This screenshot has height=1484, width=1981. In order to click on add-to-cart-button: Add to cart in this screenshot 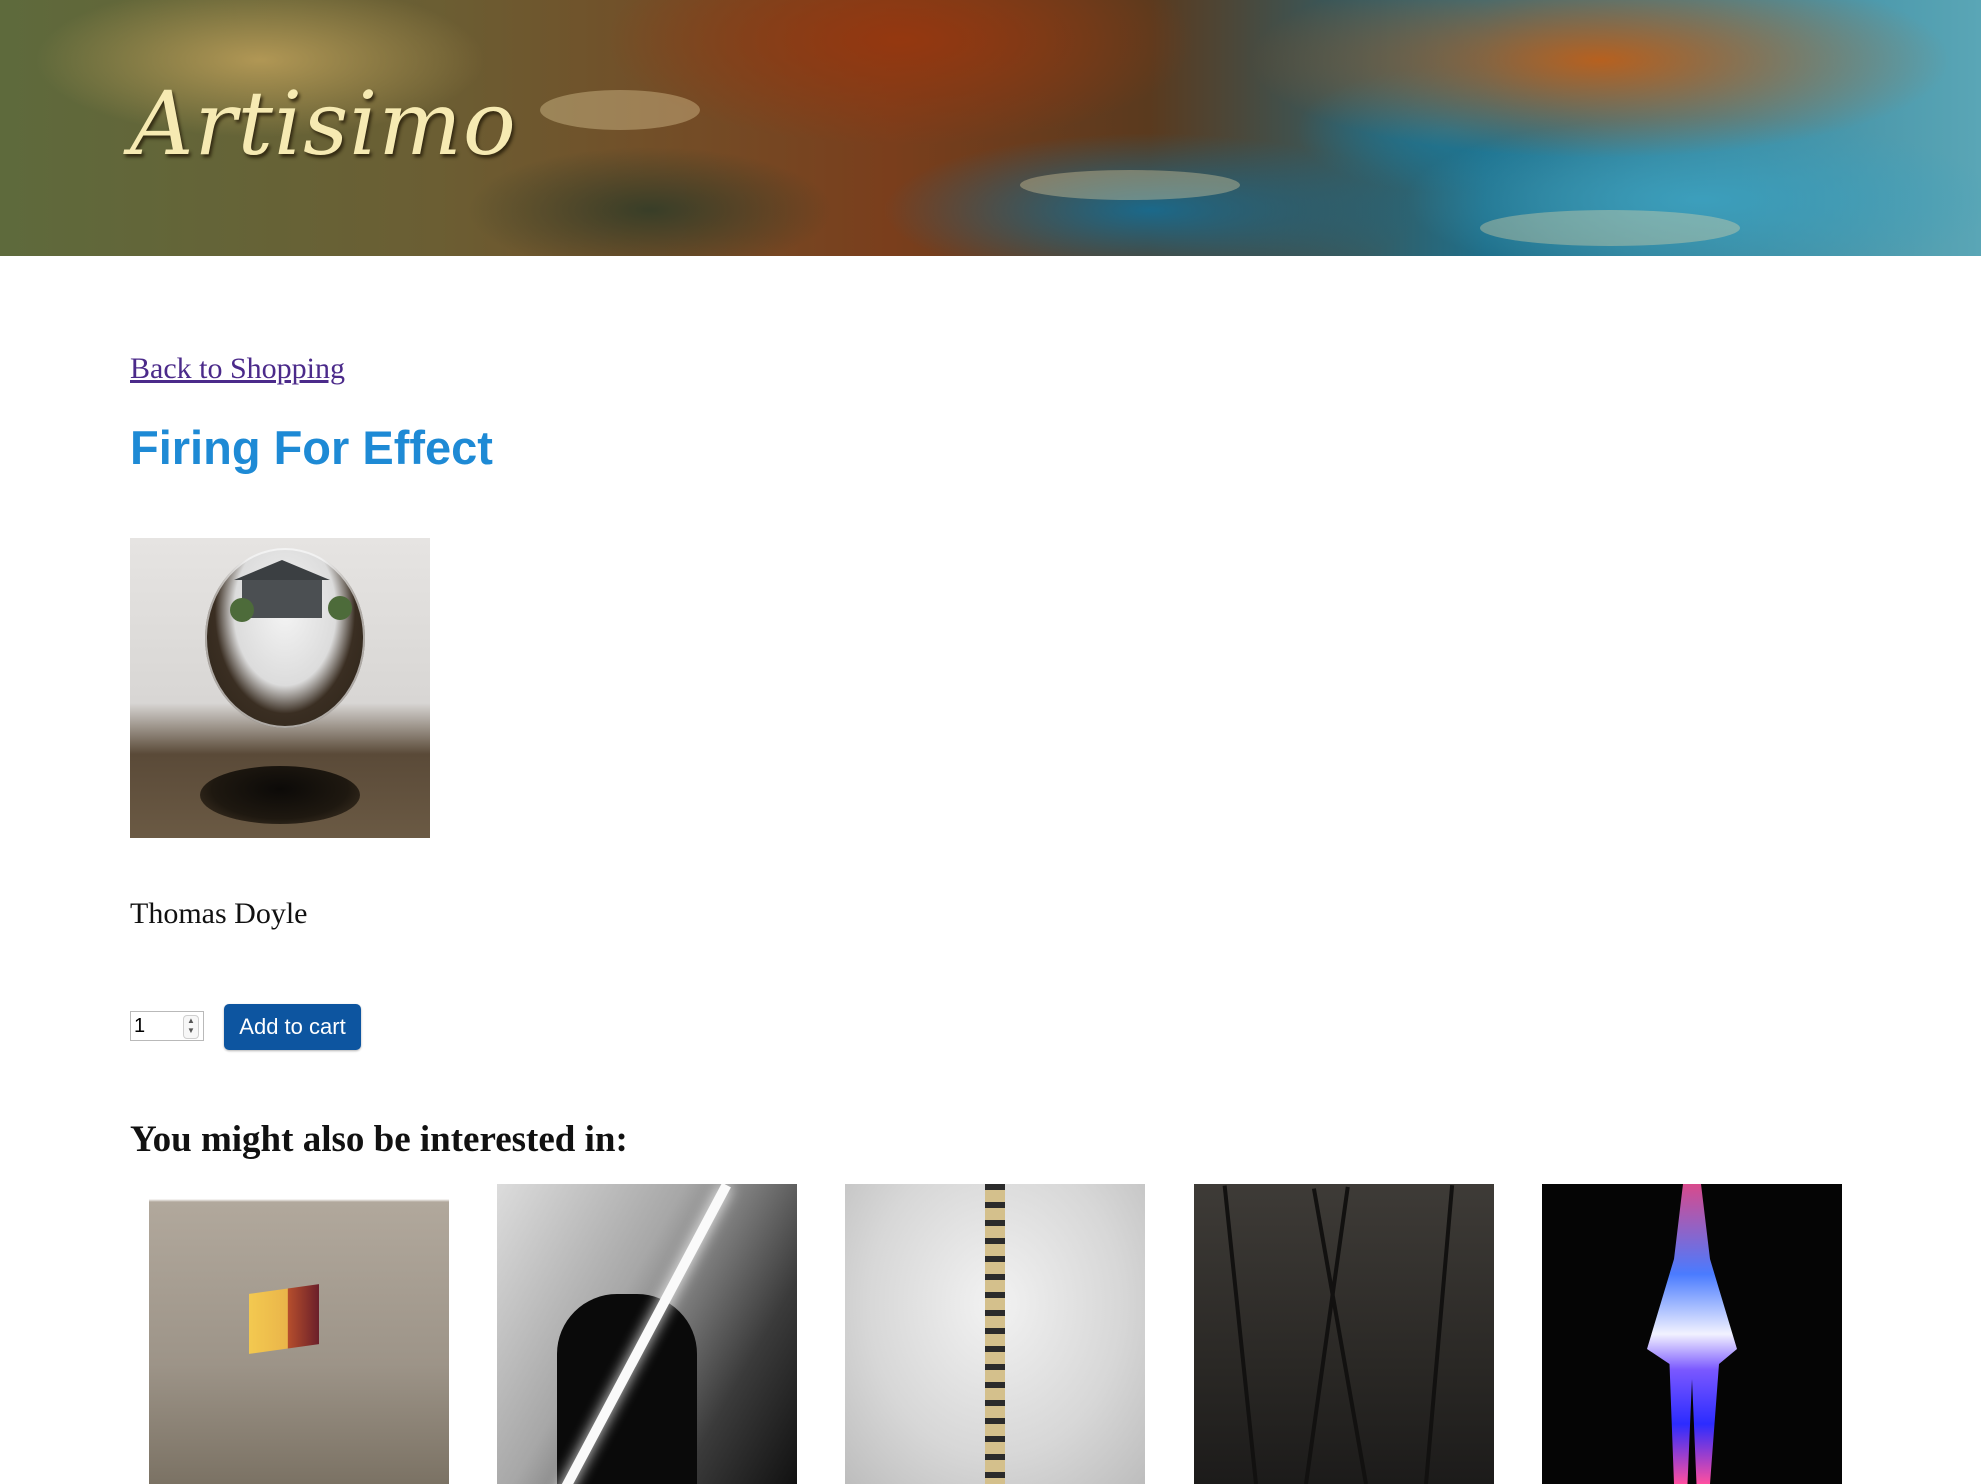, I will do `click(292, 1027)`.